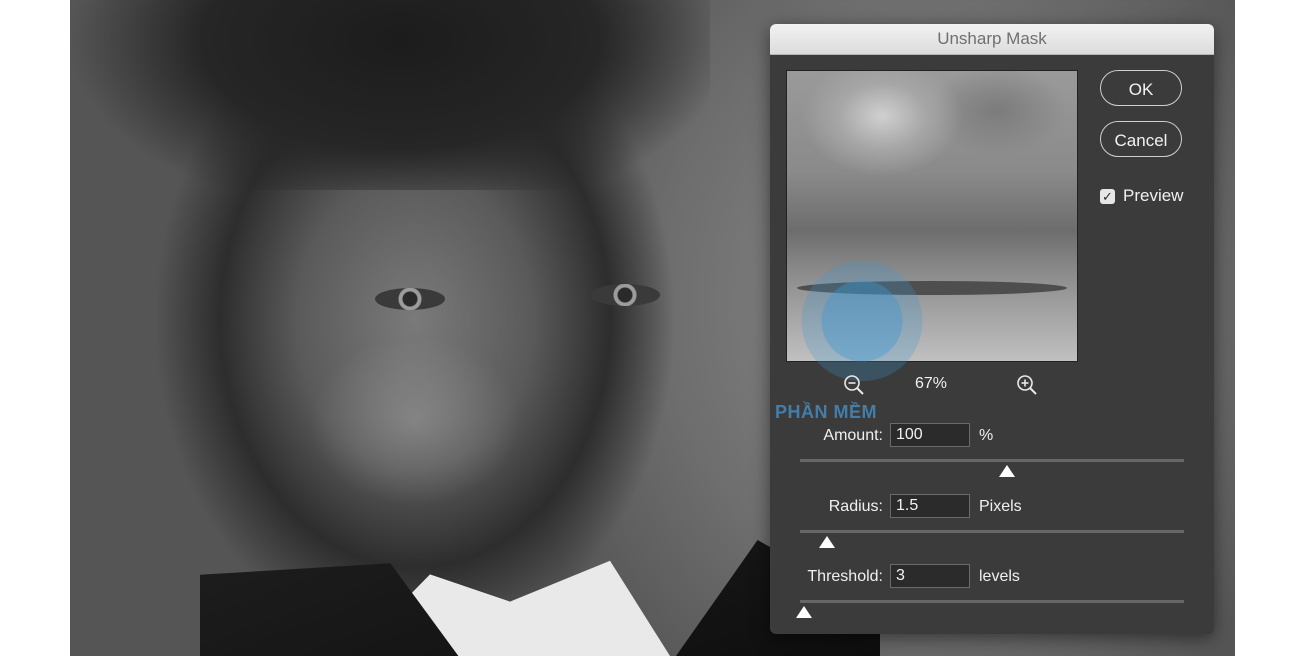 This screenshot has width=1305, height=656. Describe the element at coordinates (1141, 139) in the screenshot. I see `cancel-button: Cancel` at that location.